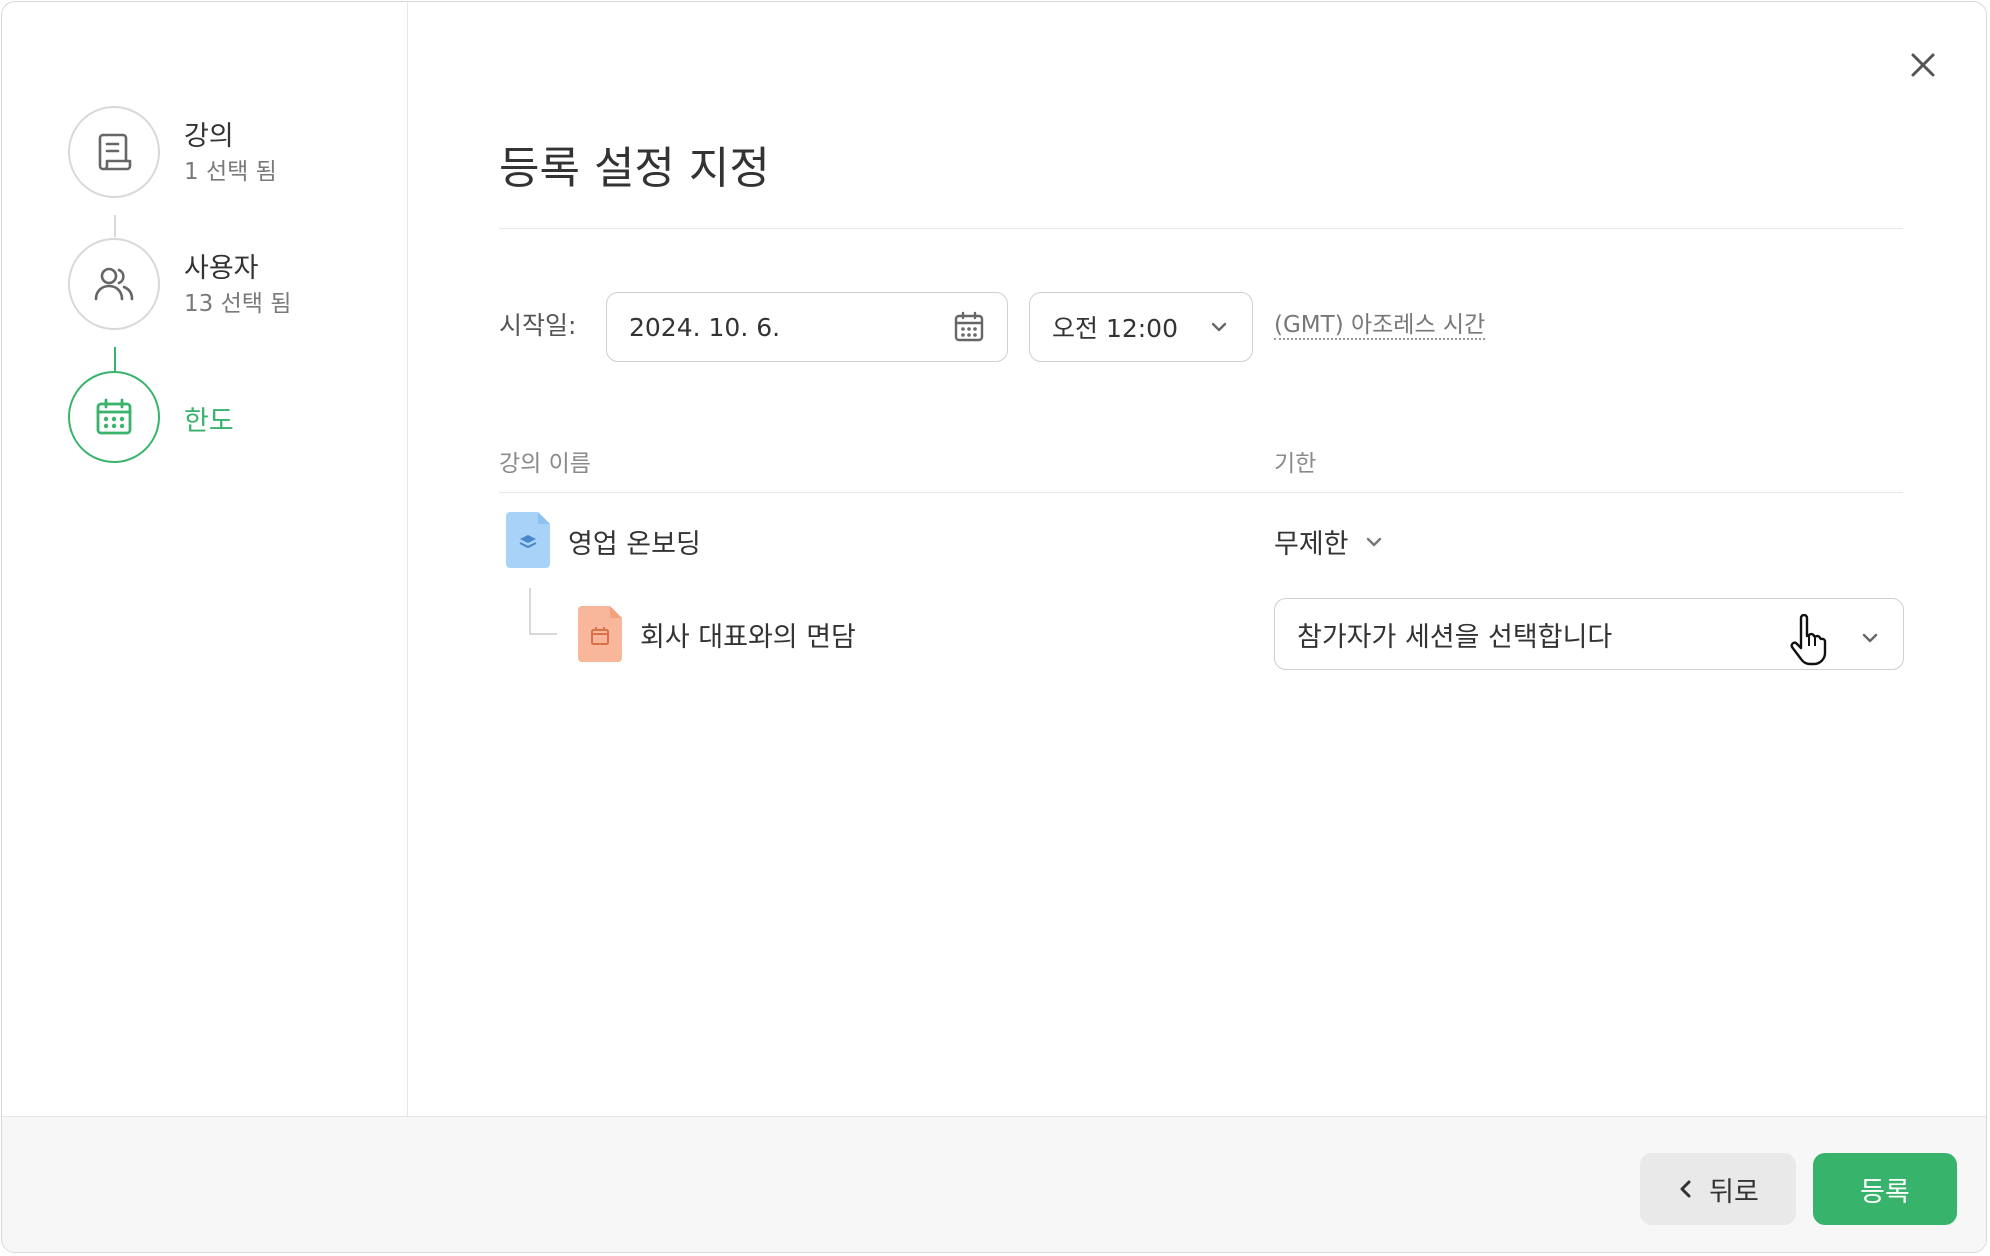 This screenshot has width=1990, height=1256. I want to click on step-title: 강의, so click(209, 136).